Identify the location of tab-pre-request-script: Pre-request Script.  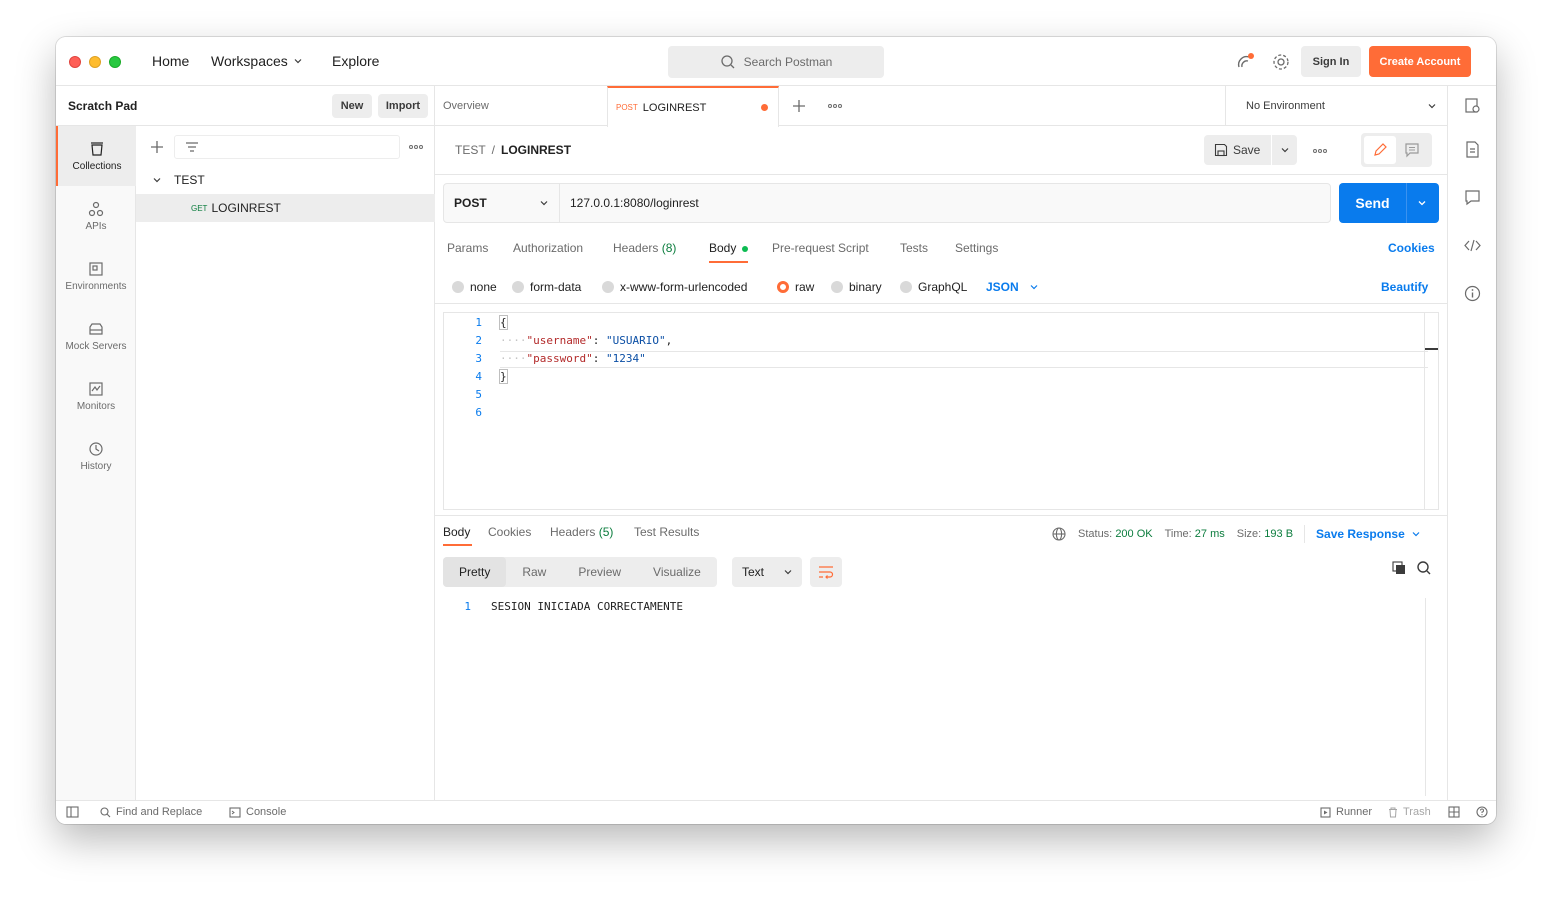
(820, 248).